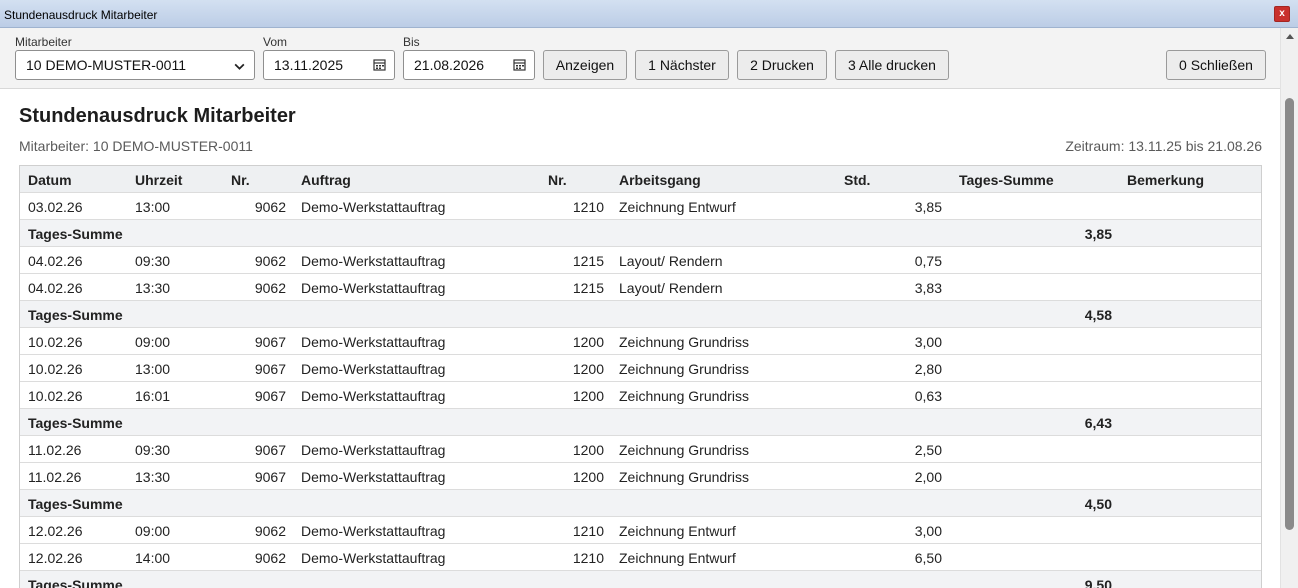 The image size is (1298, 588). Describe the element at coordinates (469, 65) in the screenshot. I see `to-date-input: 21.08.2026` at that location.